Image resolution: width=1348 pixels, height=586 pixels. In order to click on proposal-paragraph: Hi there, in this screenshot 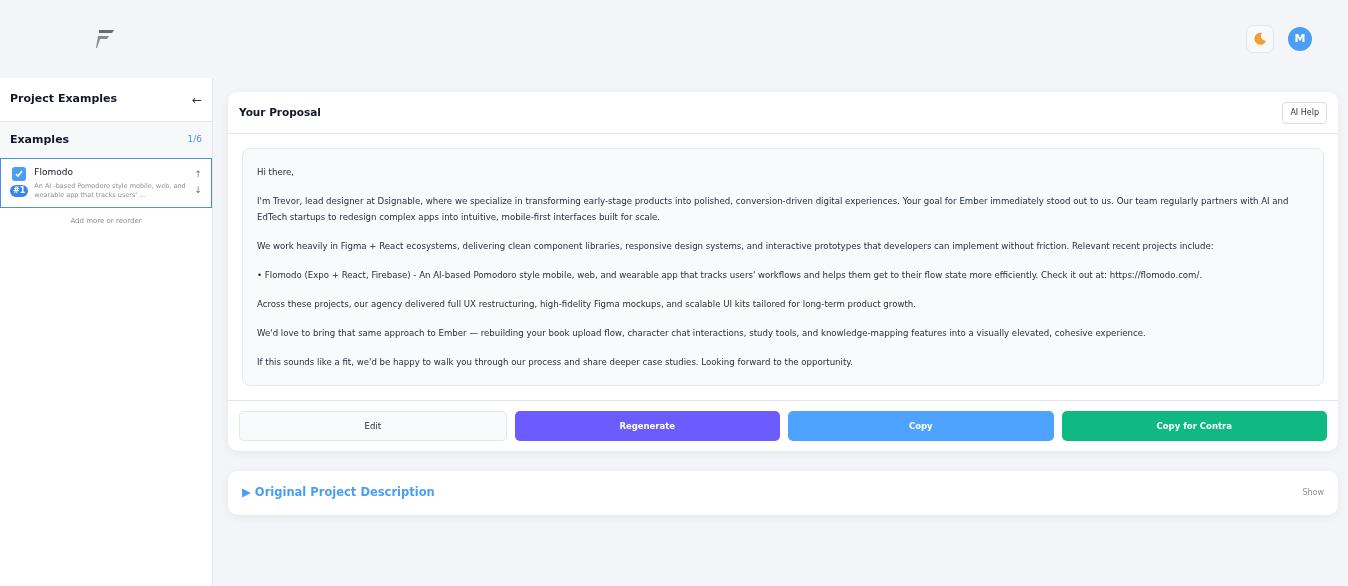, I will do `click(276, 172)`.